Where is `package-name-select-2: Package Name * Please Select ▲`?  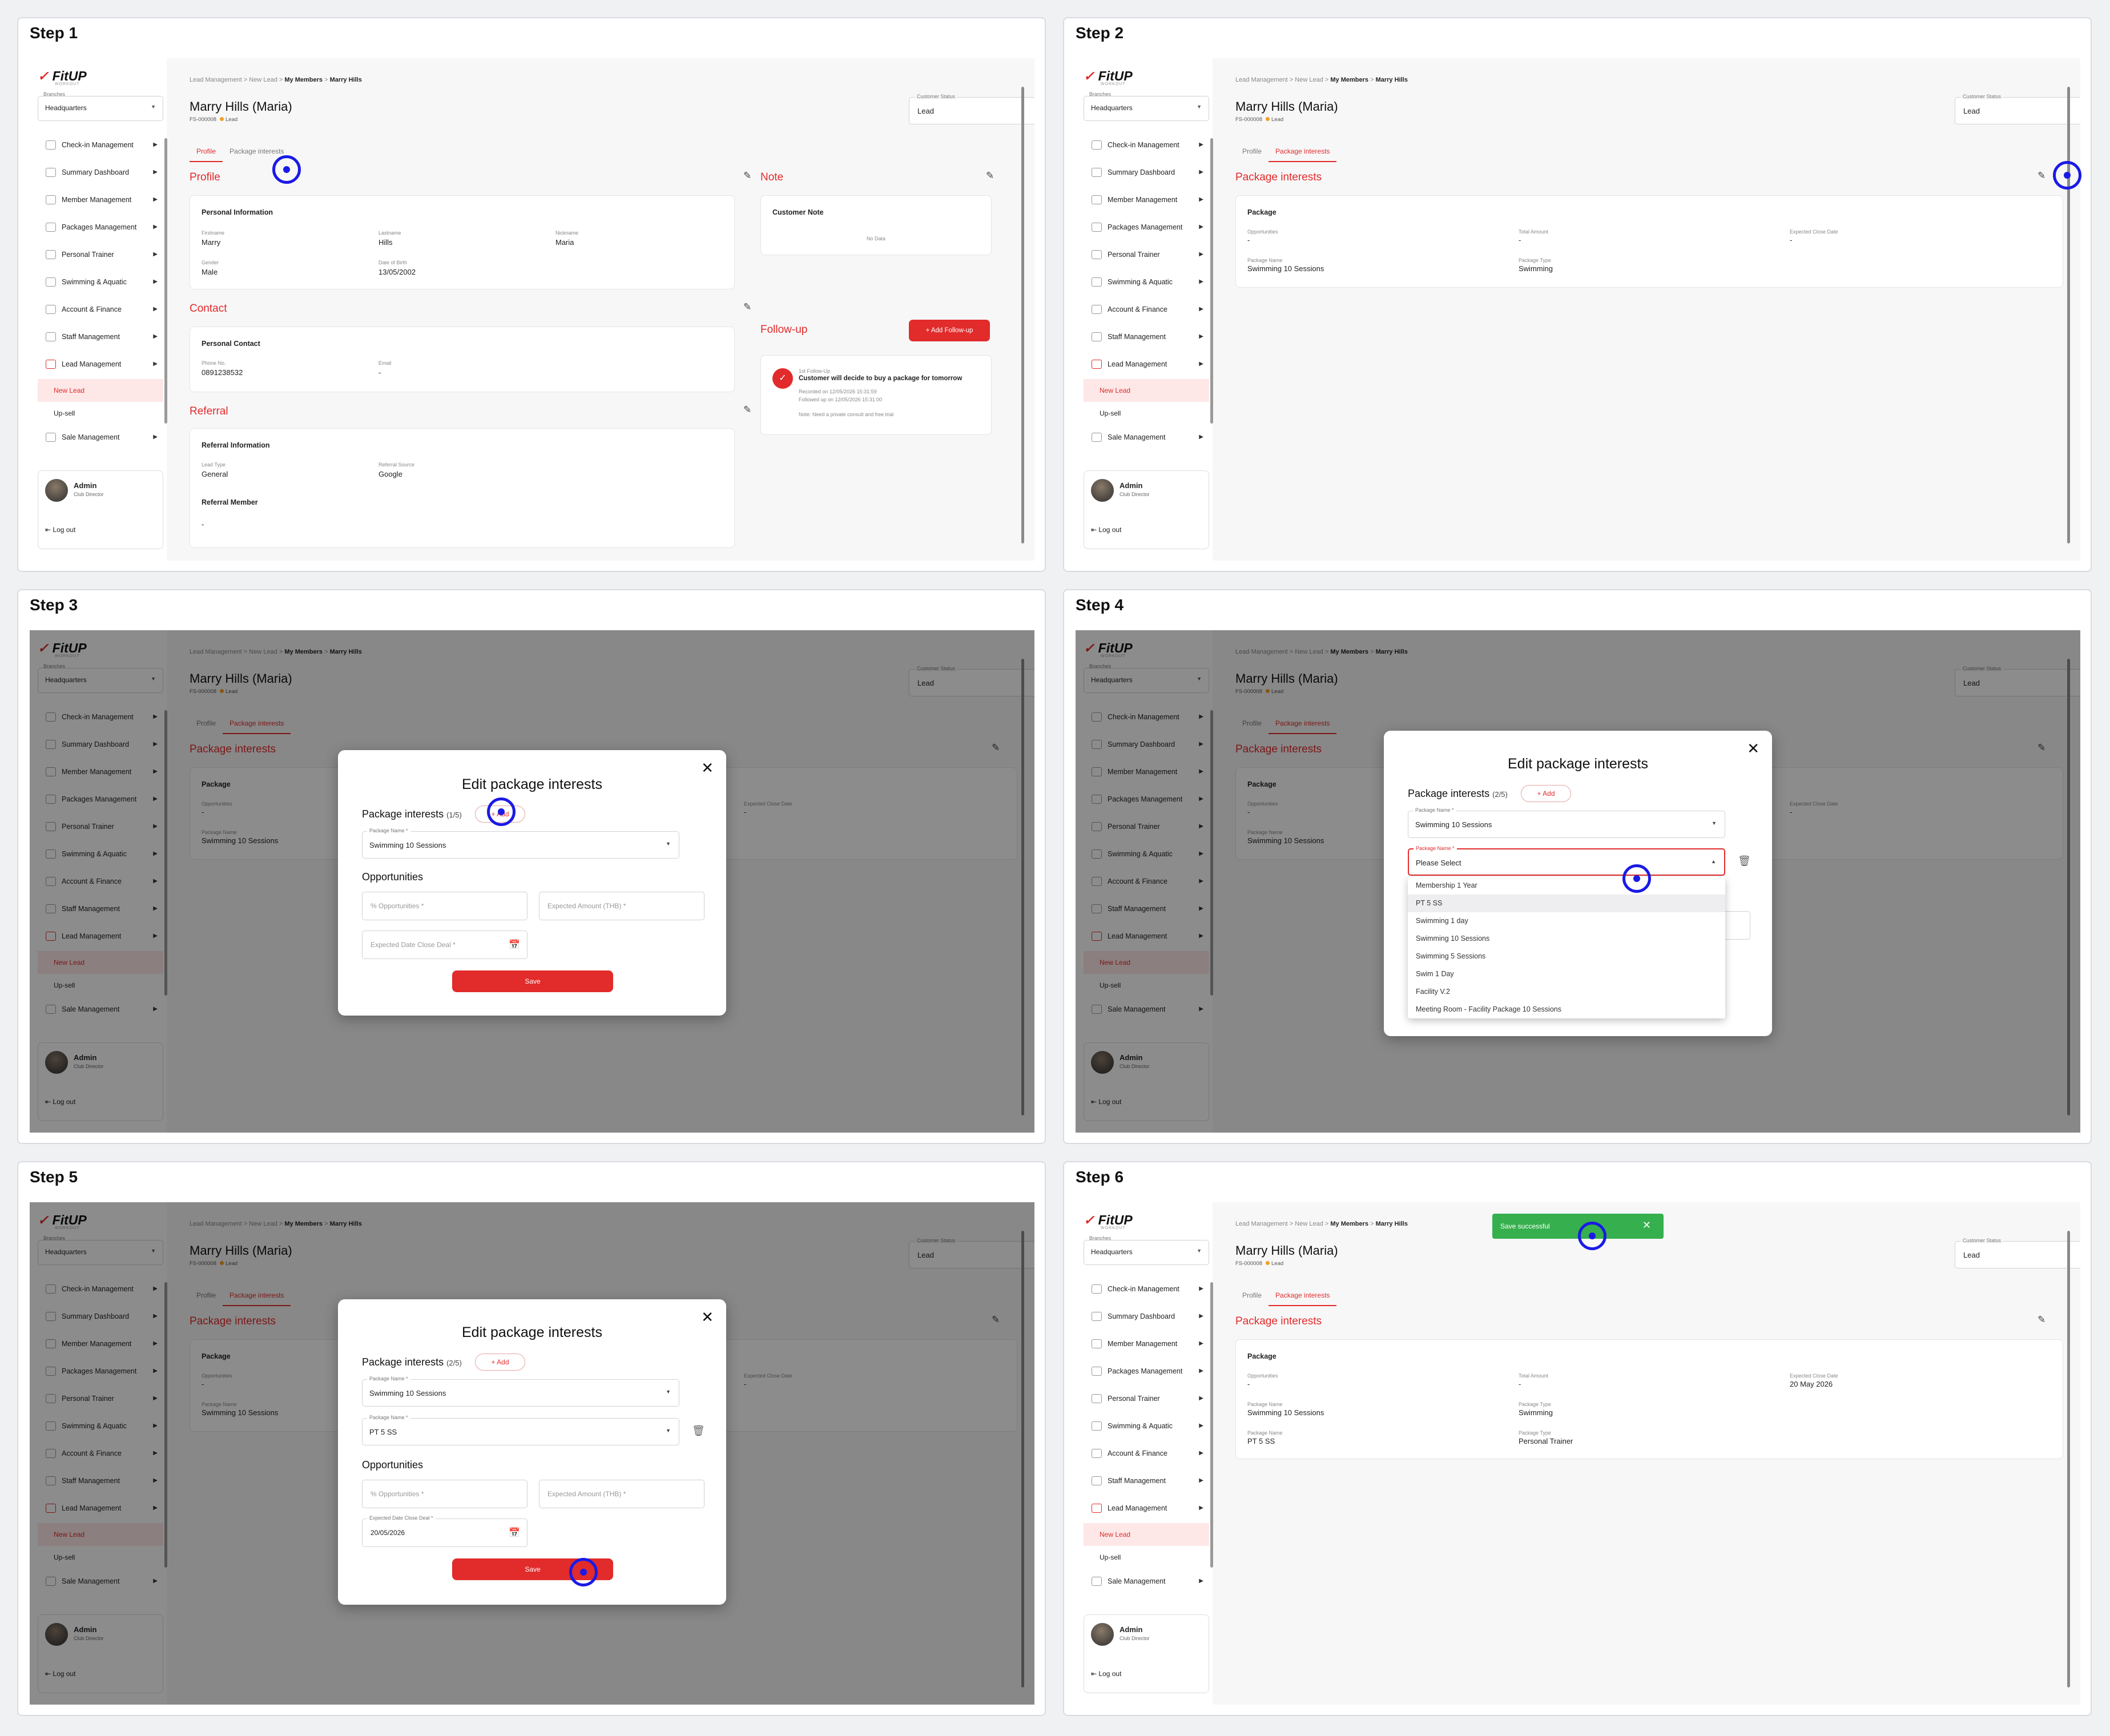 package-name-select-2: Package Name * Please Select ▲ is located at coordinates (1566, 861).